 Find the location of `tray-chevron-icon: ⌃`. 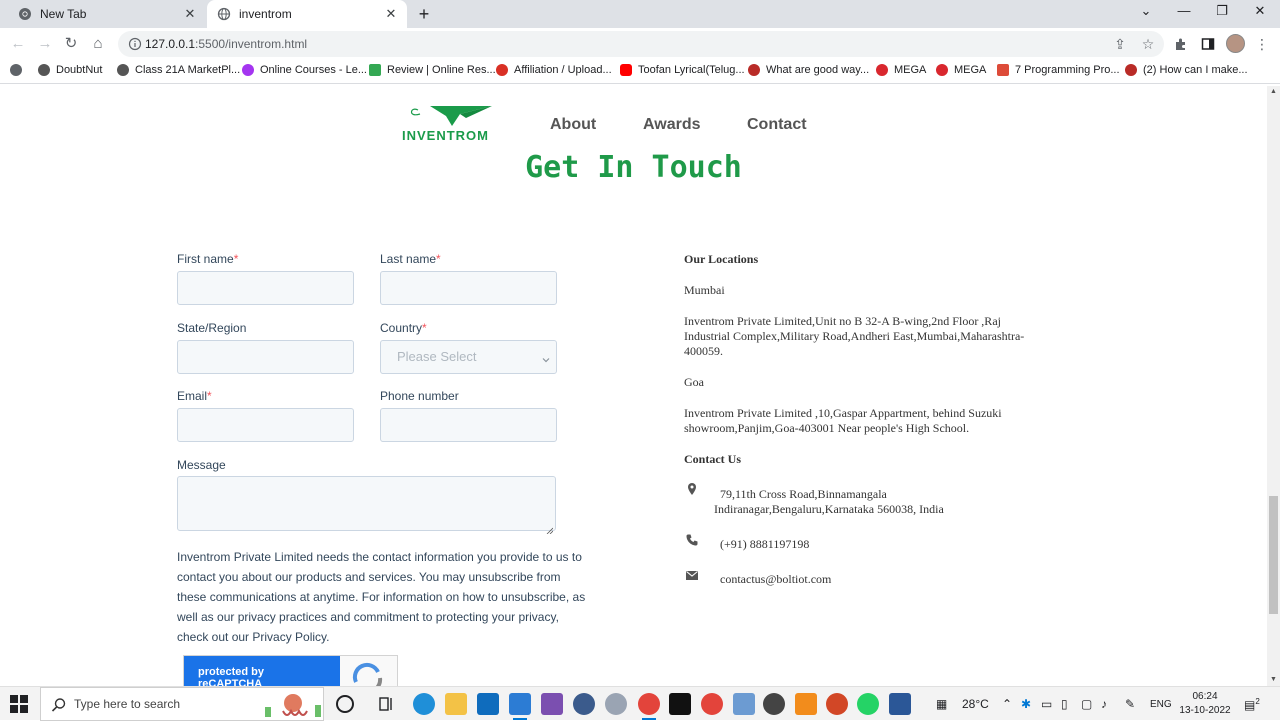

tray-chevron-icon: ⌃ is located at coordinates (1007, 704).